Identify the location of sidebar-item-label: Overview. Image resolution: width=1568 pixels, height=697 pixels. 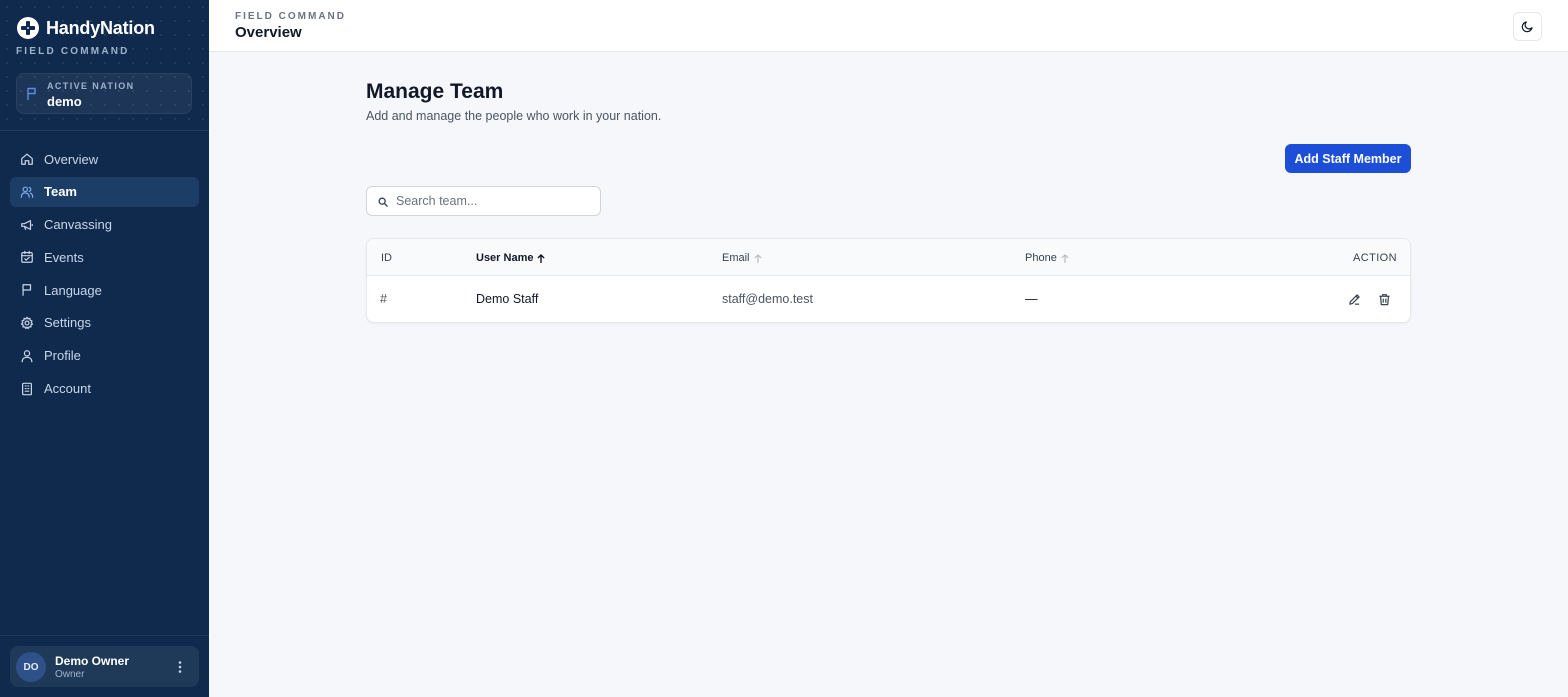
(71, 159).